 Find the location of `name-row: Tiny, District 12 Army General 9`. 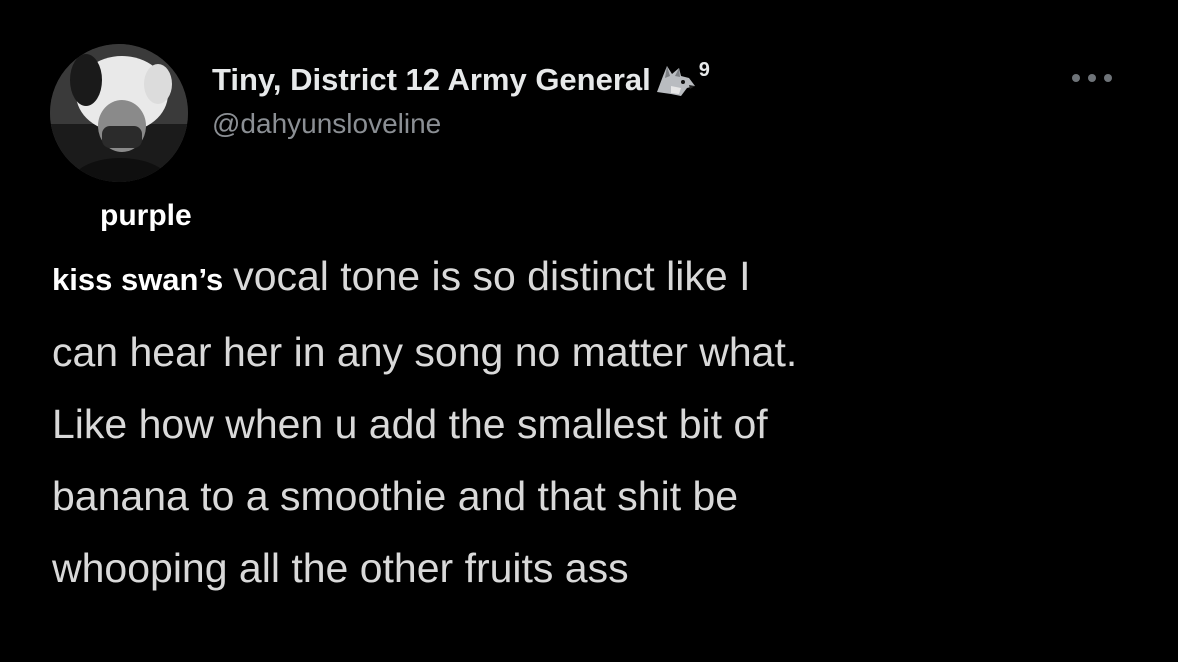

name-row: Tiny, District 12 Army General 9 is located at coordinates (461, 79).